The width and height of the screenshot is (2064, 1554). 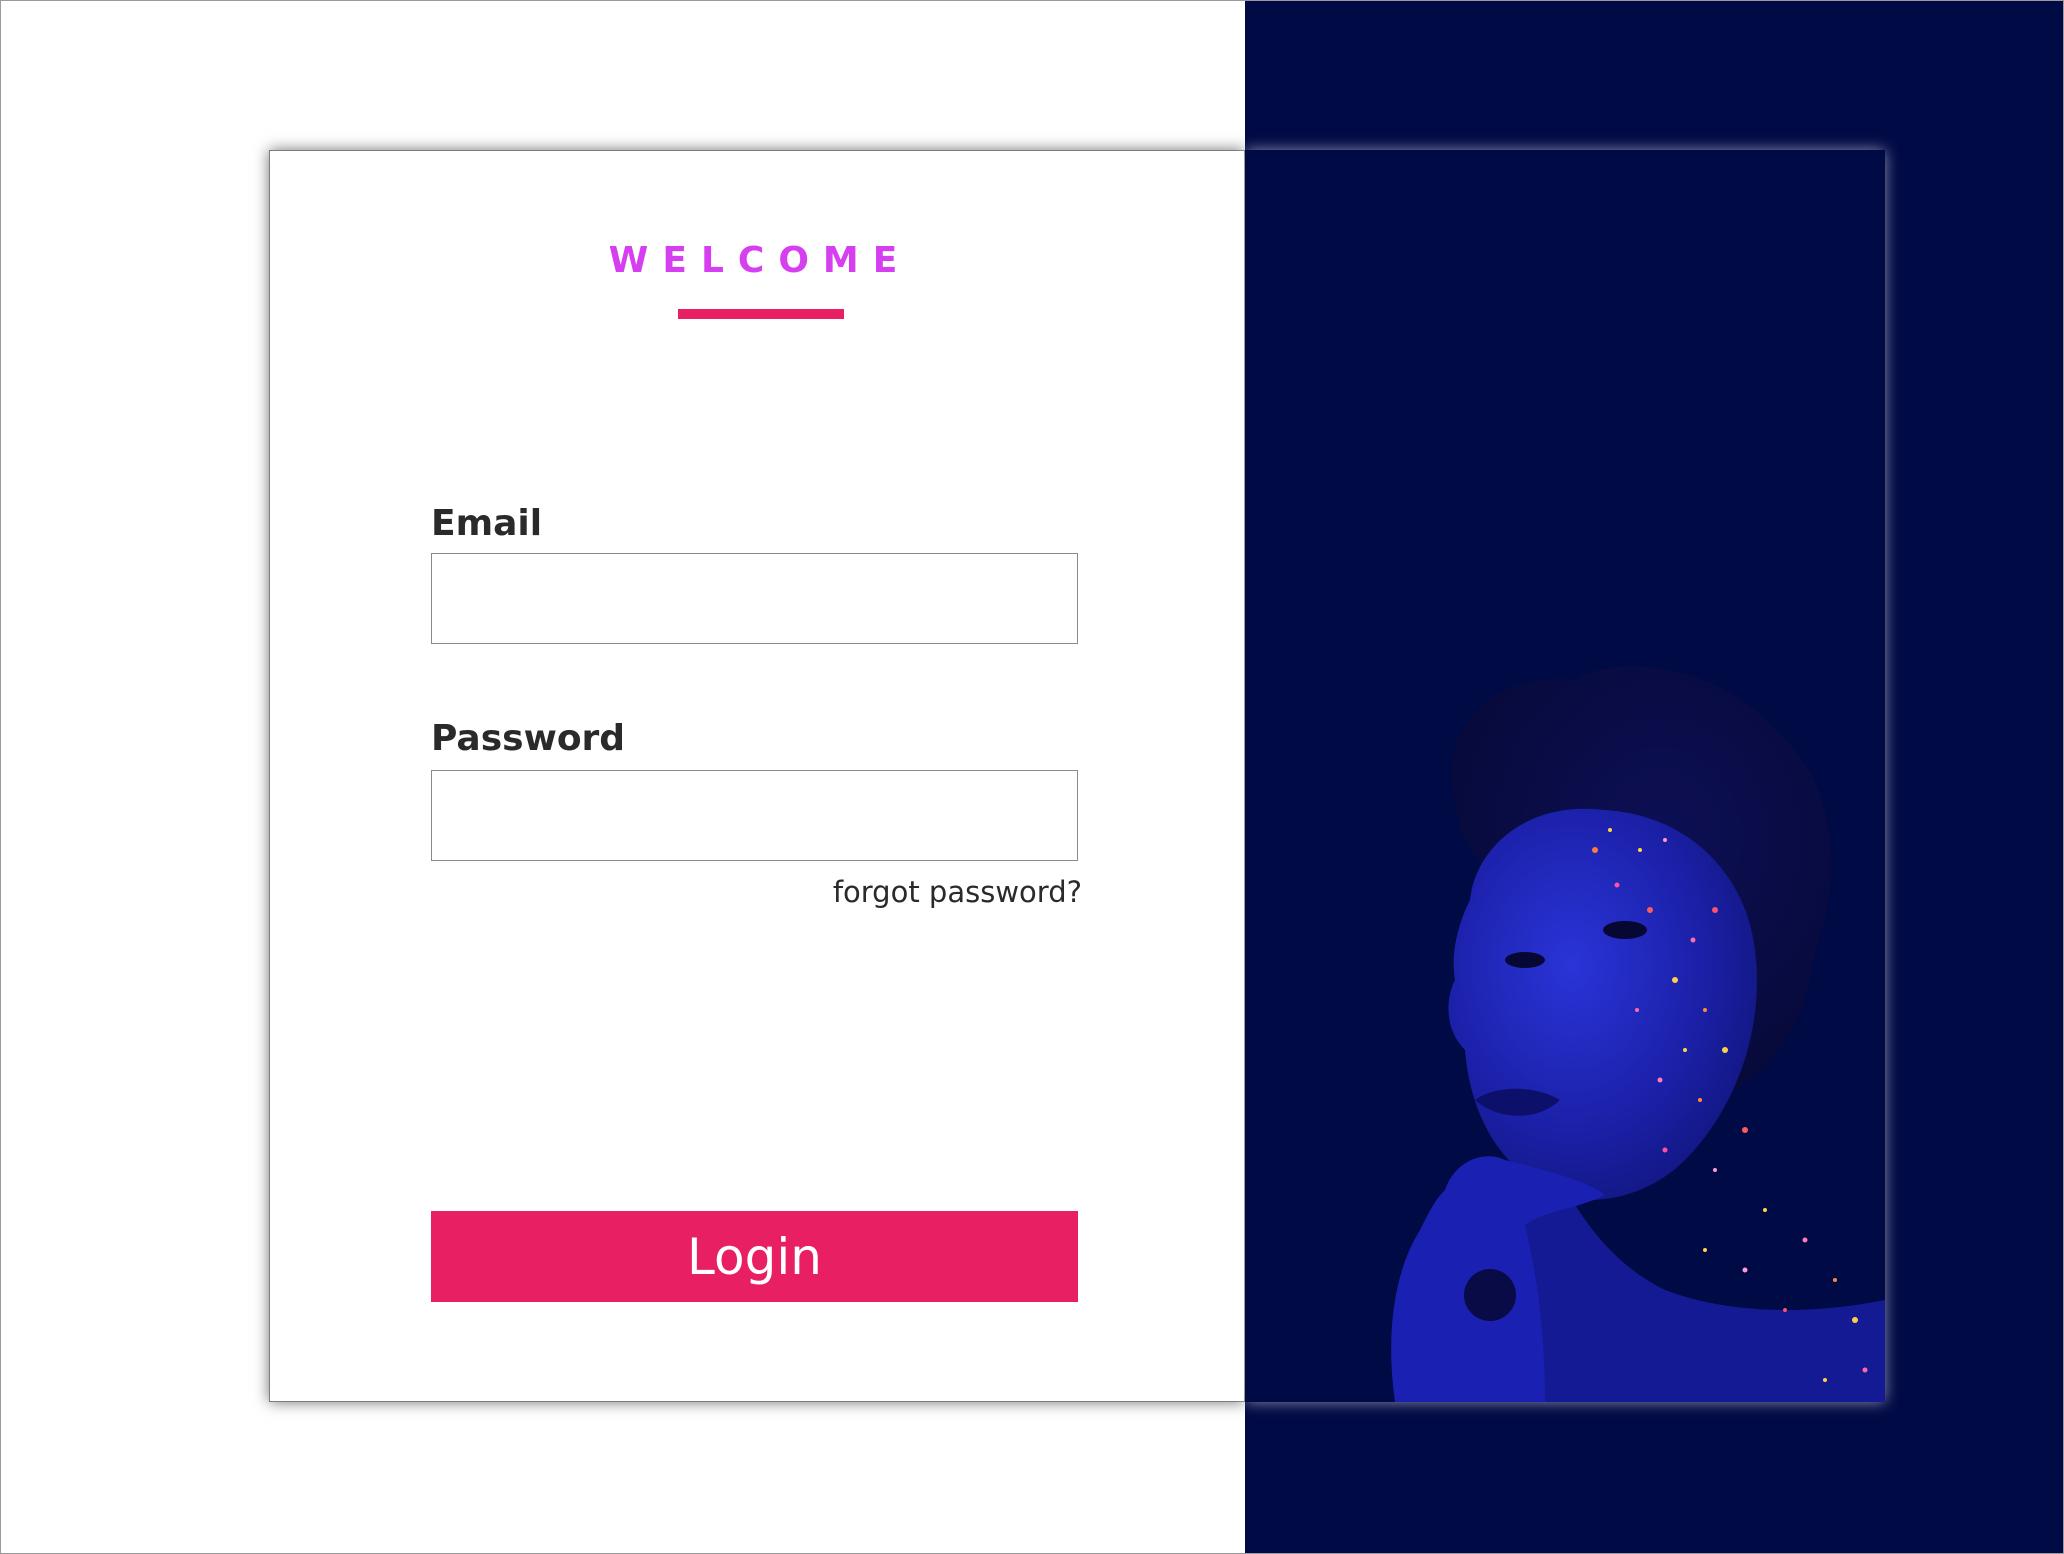 What do you see at coordinates (760, 260) in the screenshot?
I see `welcome-title: WELCOME` at bounding box center [760, 260].